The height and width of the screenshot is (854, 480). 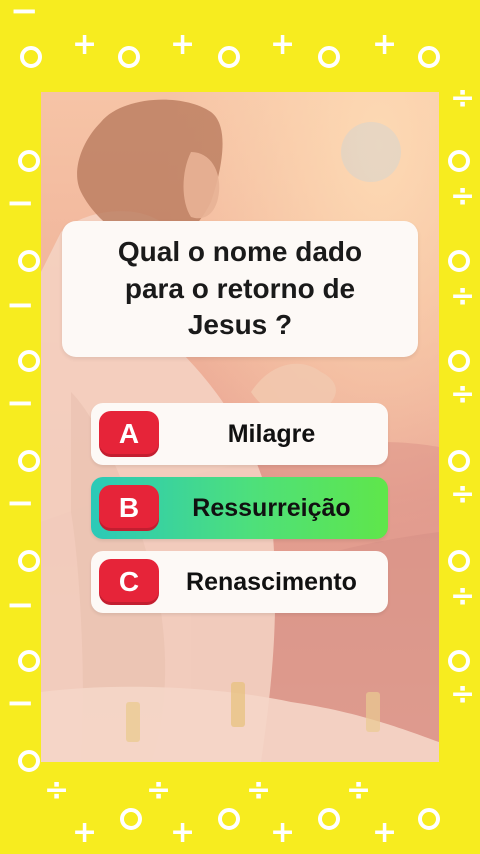 What do you see at coordinates (271, 581) in the screenshot?
I see `answer-label: Renascimento` at bounding box center [271, 581].